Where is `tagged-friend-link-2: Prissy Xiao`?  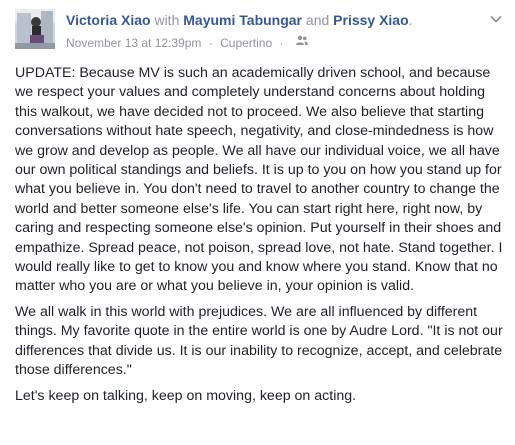
tagged-friend-link-2: Prissy Xiao is located at coordinates (371, 20).